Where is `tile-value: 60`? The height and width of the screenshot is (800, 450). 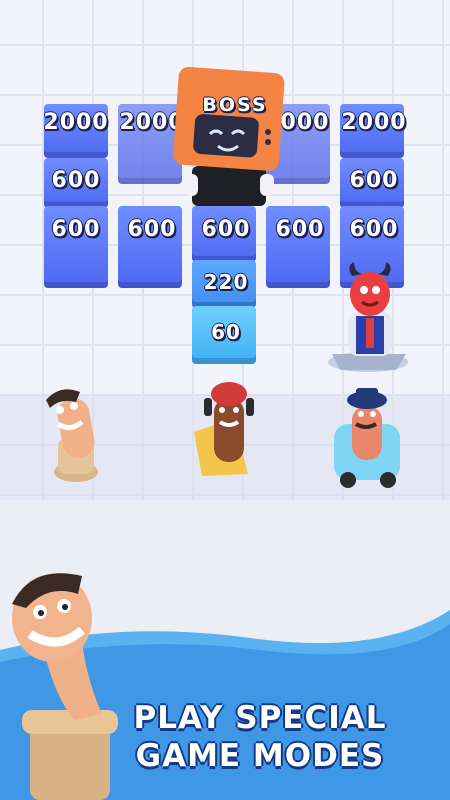 tile-value: 60 is located at coordinates (226, 332).